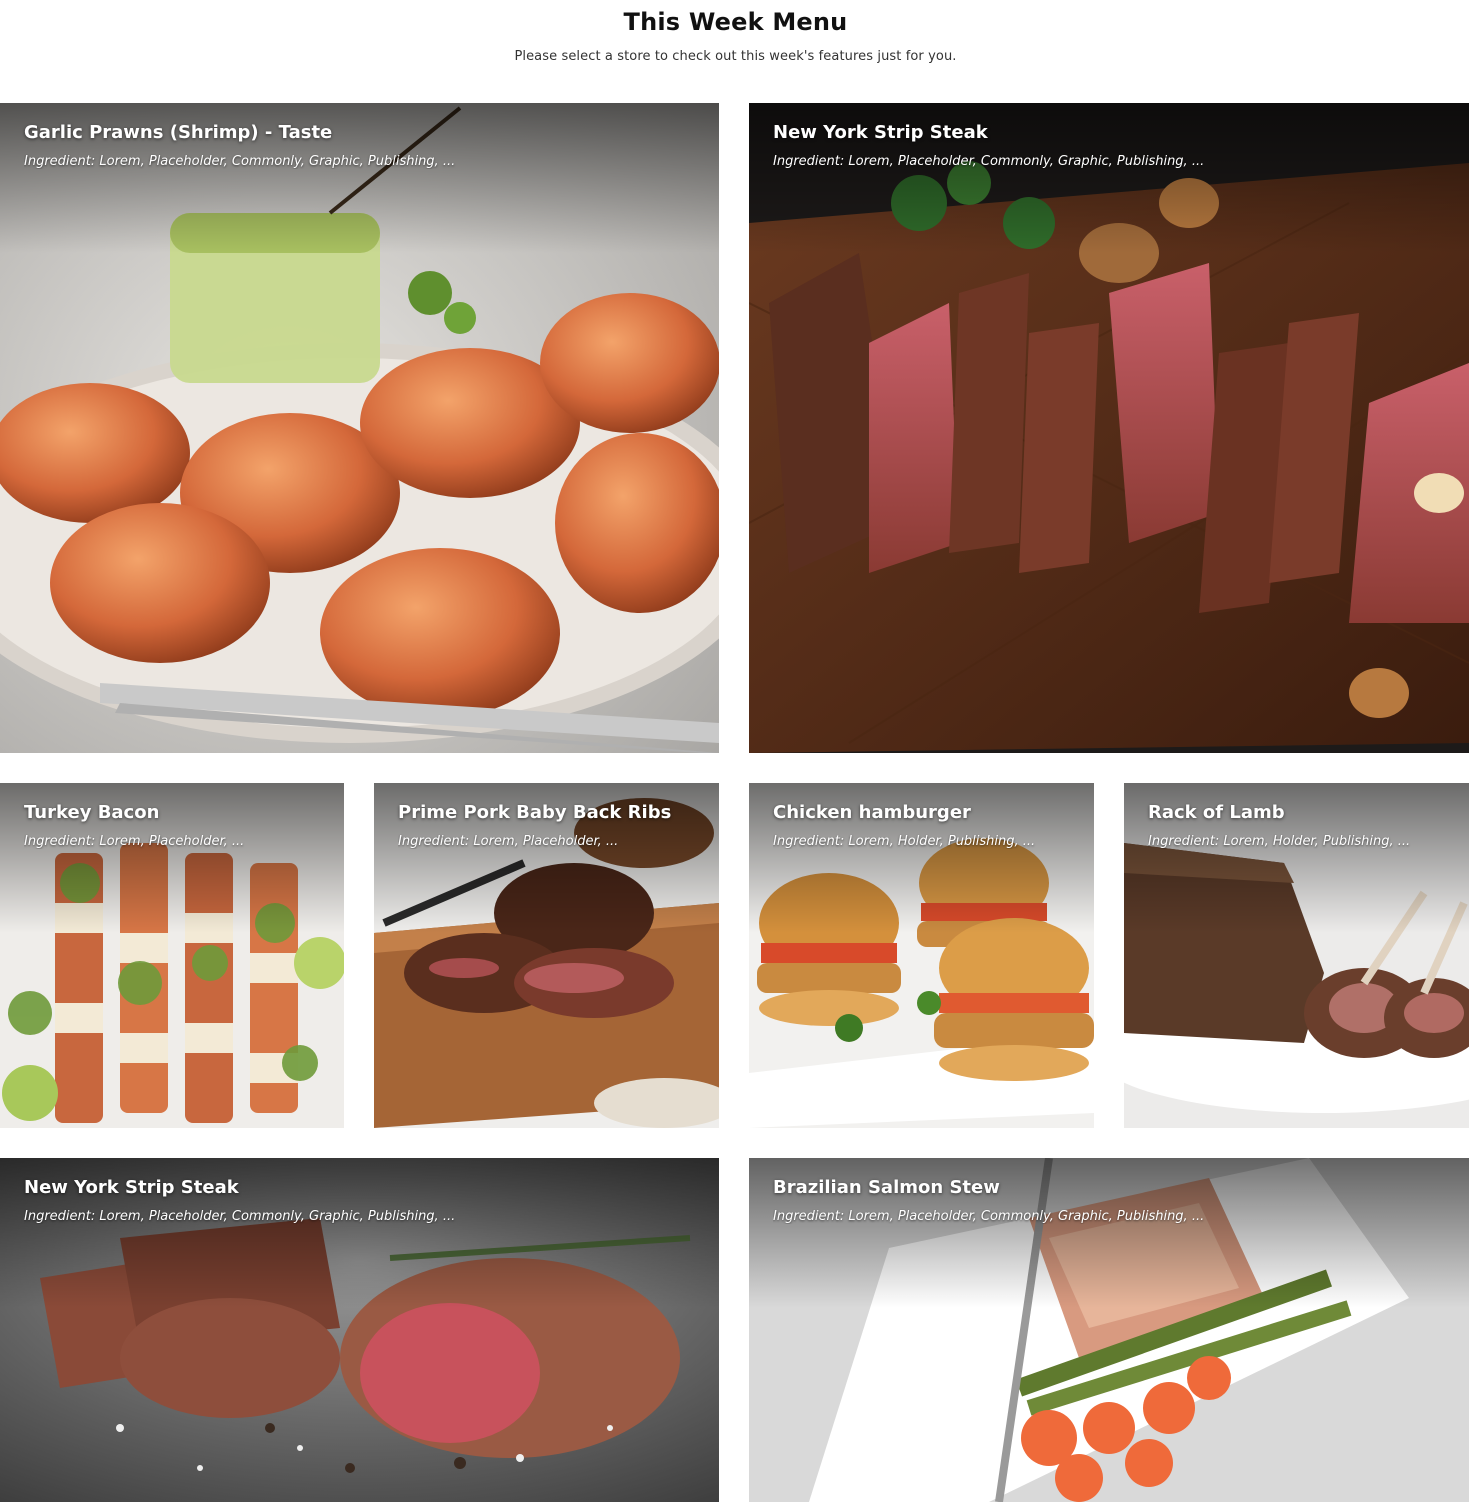  I want to click on page-title: This Week Menu, so click(735, 22).